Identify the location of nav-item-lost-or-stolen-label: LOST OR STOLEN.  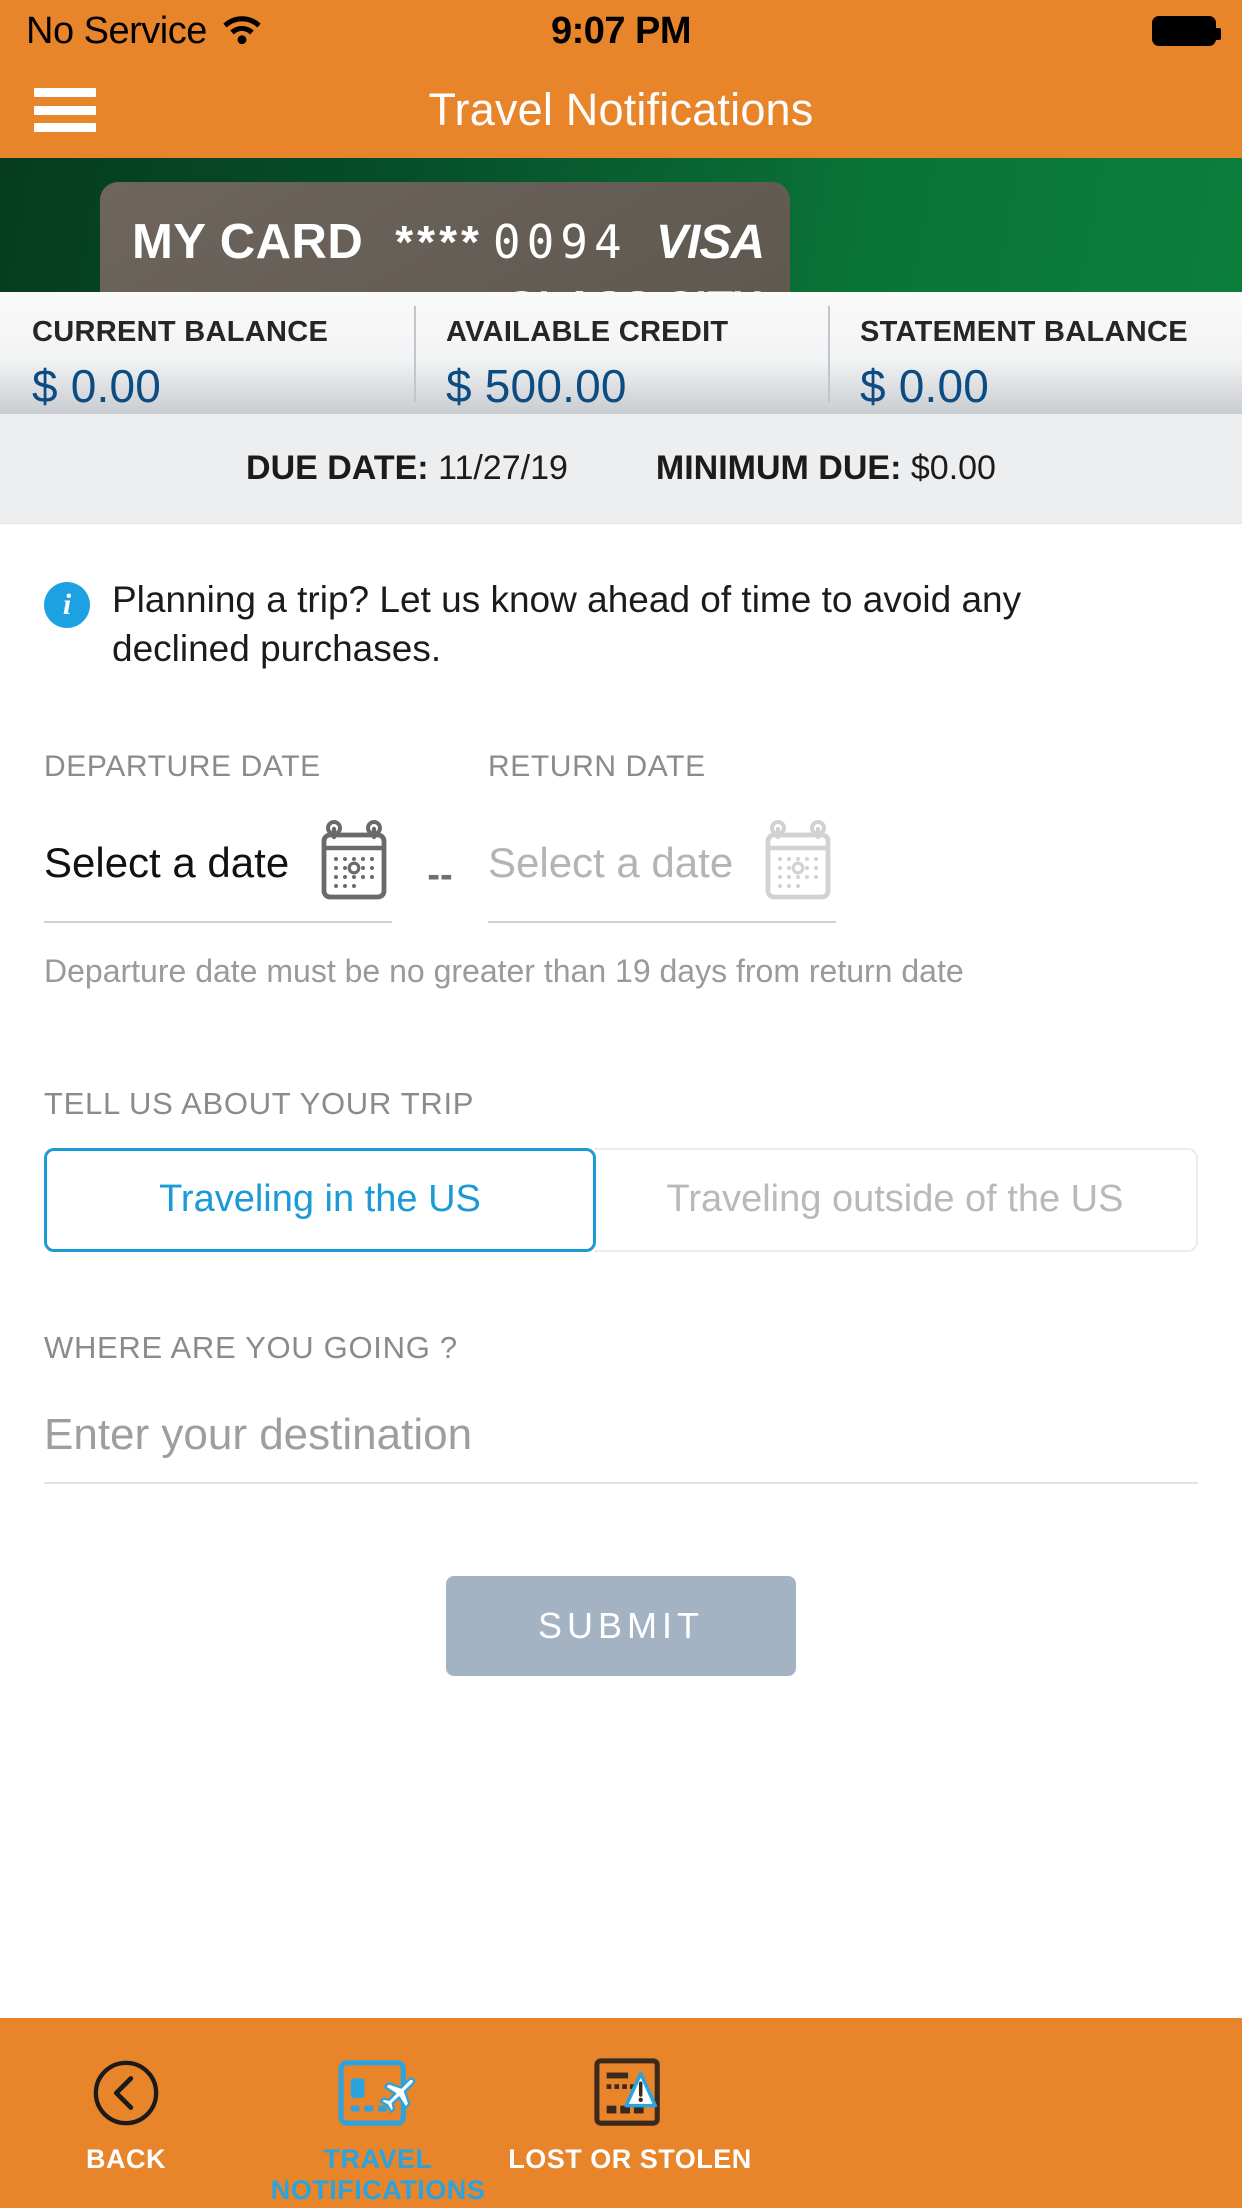
(630, 2159).